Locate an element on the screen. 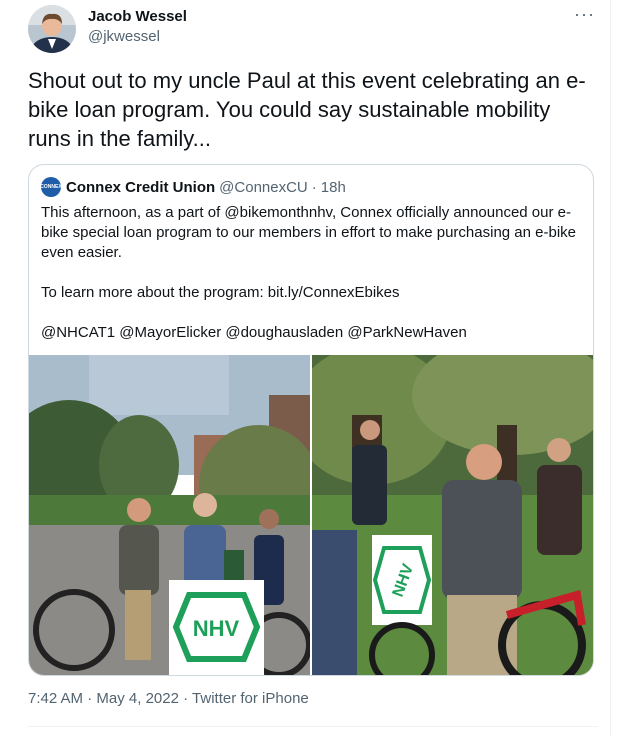 Image resolution: width=629 pixels, height=736 pixels. author-handle: @jkwessel is located at coordinates (124, 36).